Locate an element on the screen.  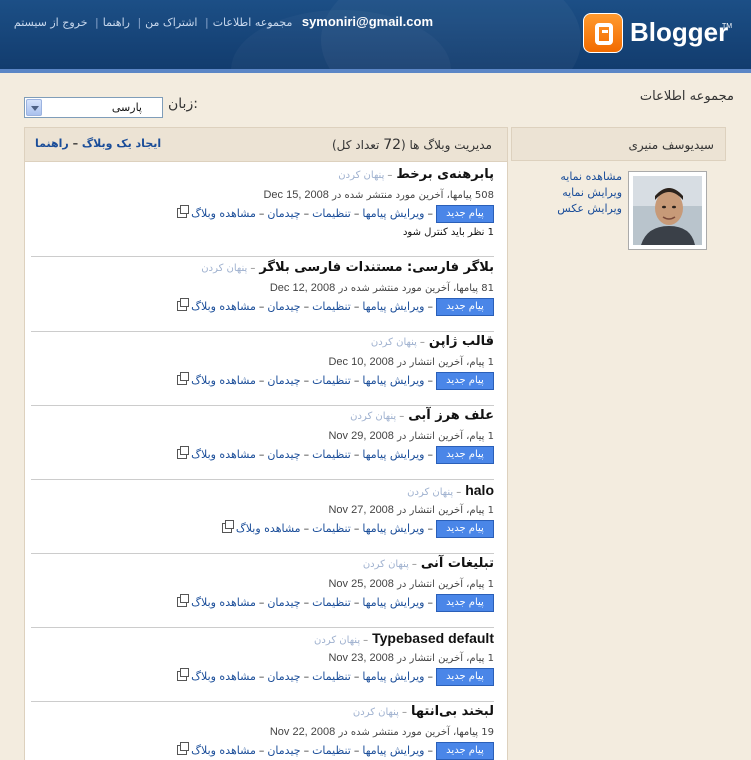
page-title: مجموعه اطلاعات is located at coordinates (686, 96).